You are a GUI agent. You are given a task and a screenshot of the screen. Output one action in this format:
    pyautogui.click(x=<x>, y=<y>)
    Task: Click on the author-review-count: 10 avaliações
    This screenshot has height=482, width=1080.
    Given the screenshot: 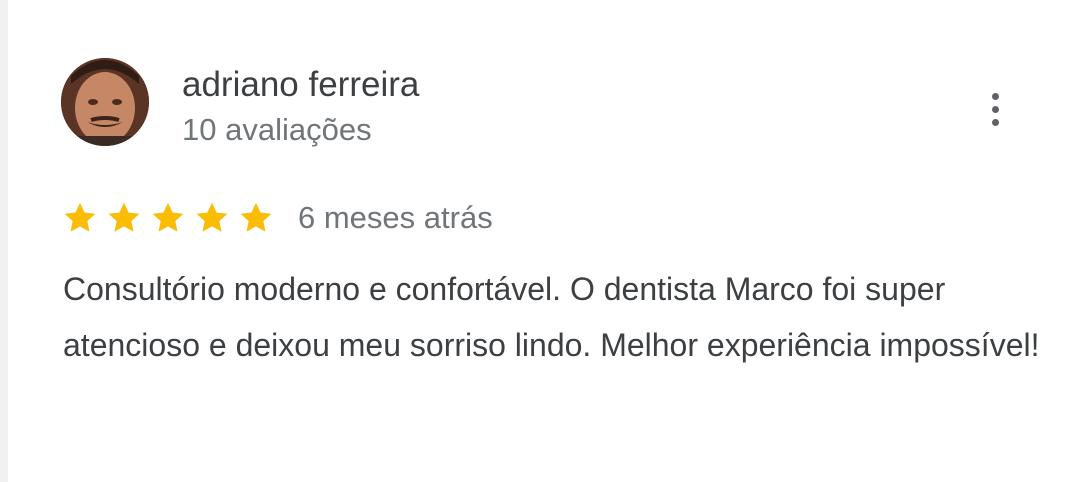 What is the action you would take?
    pyautogui.click(x=277, y=130)
    